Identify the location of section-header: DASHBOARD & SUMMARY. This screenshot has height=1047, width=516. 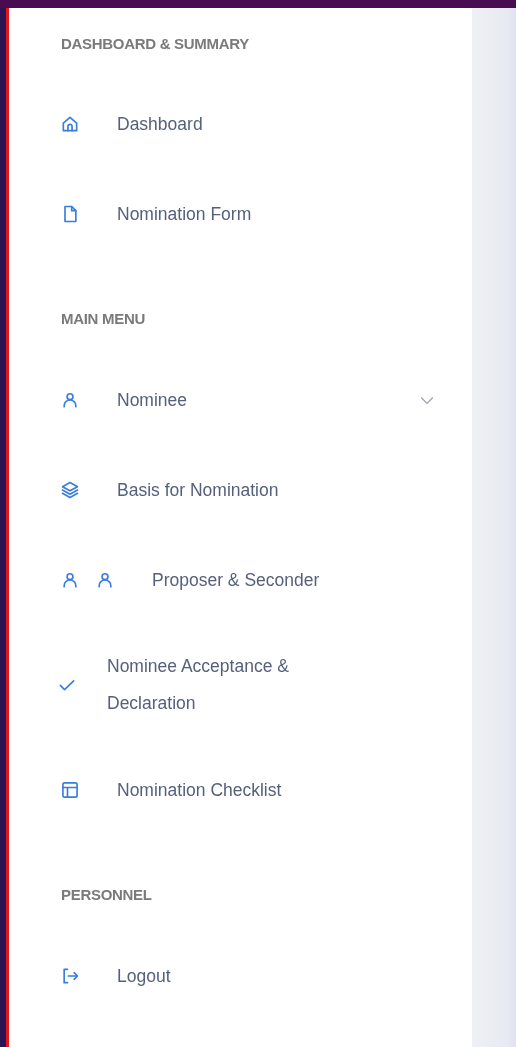
(155, 43).